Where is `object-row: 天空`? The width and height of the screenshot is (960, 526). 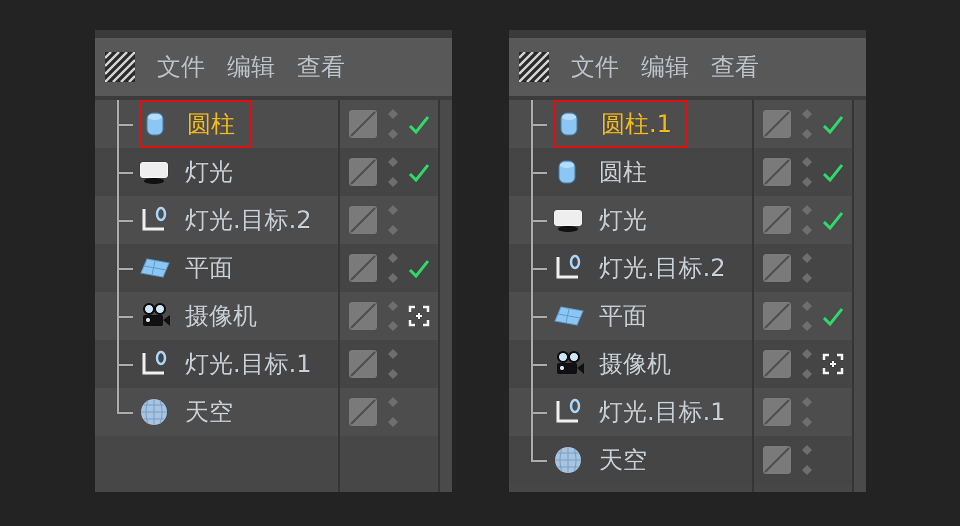 object-row: 天空 is located at coordinates (607, 460).